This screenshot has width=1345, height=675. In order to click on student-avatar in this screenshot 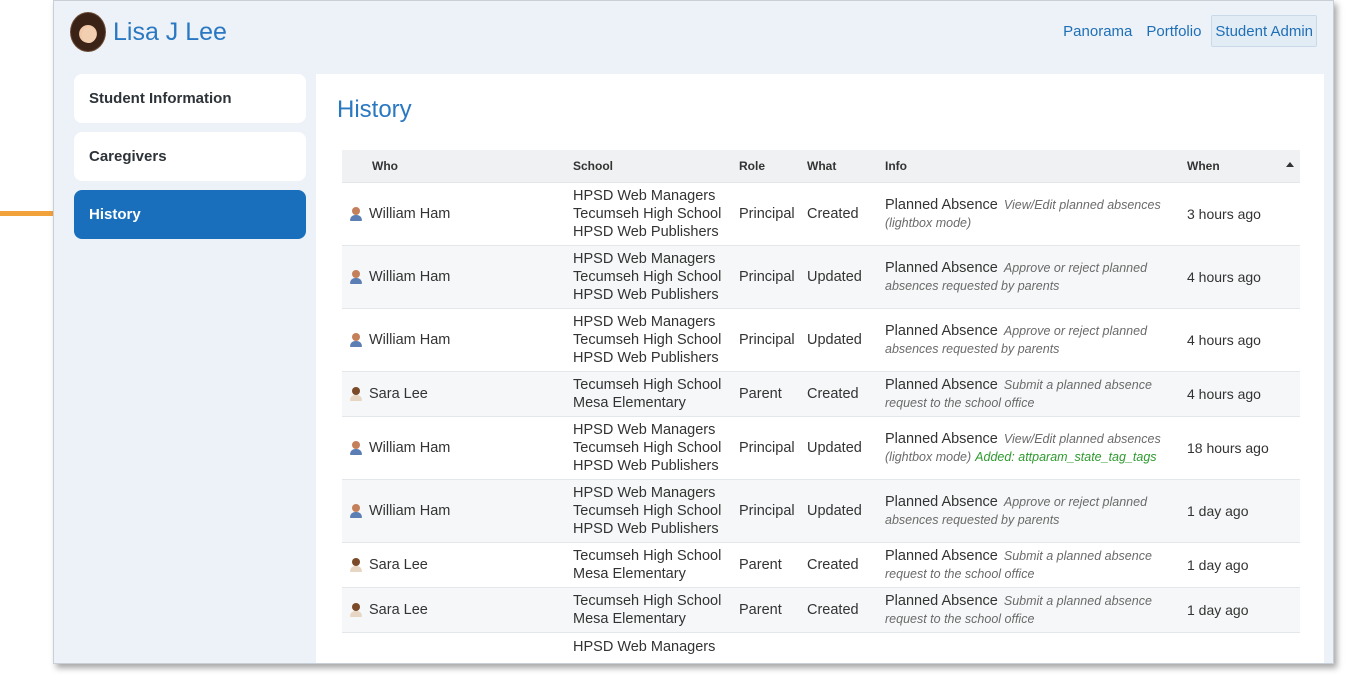, I will do `click(88, 32)`.